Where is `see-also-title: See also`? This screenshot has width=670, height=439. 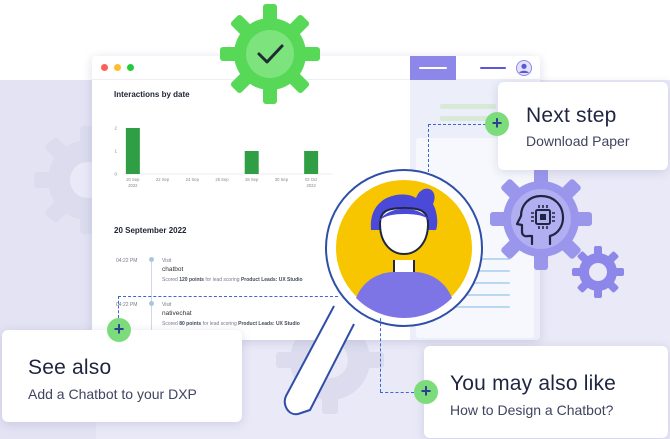
see-also-title: See also is located at coordinates (70, 367).